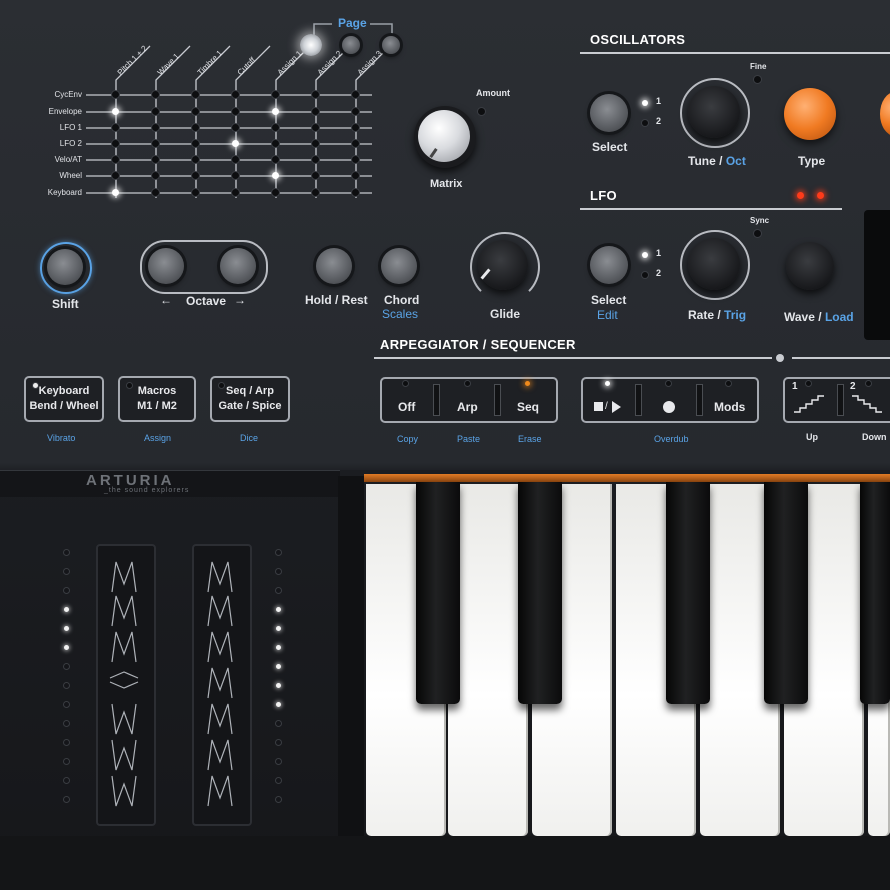 The width and height of the screenshot is (890, 890). What do you see at coordinates (405, 383) in the screenshot?
I see `off-led` at bounding box center [405, 383].